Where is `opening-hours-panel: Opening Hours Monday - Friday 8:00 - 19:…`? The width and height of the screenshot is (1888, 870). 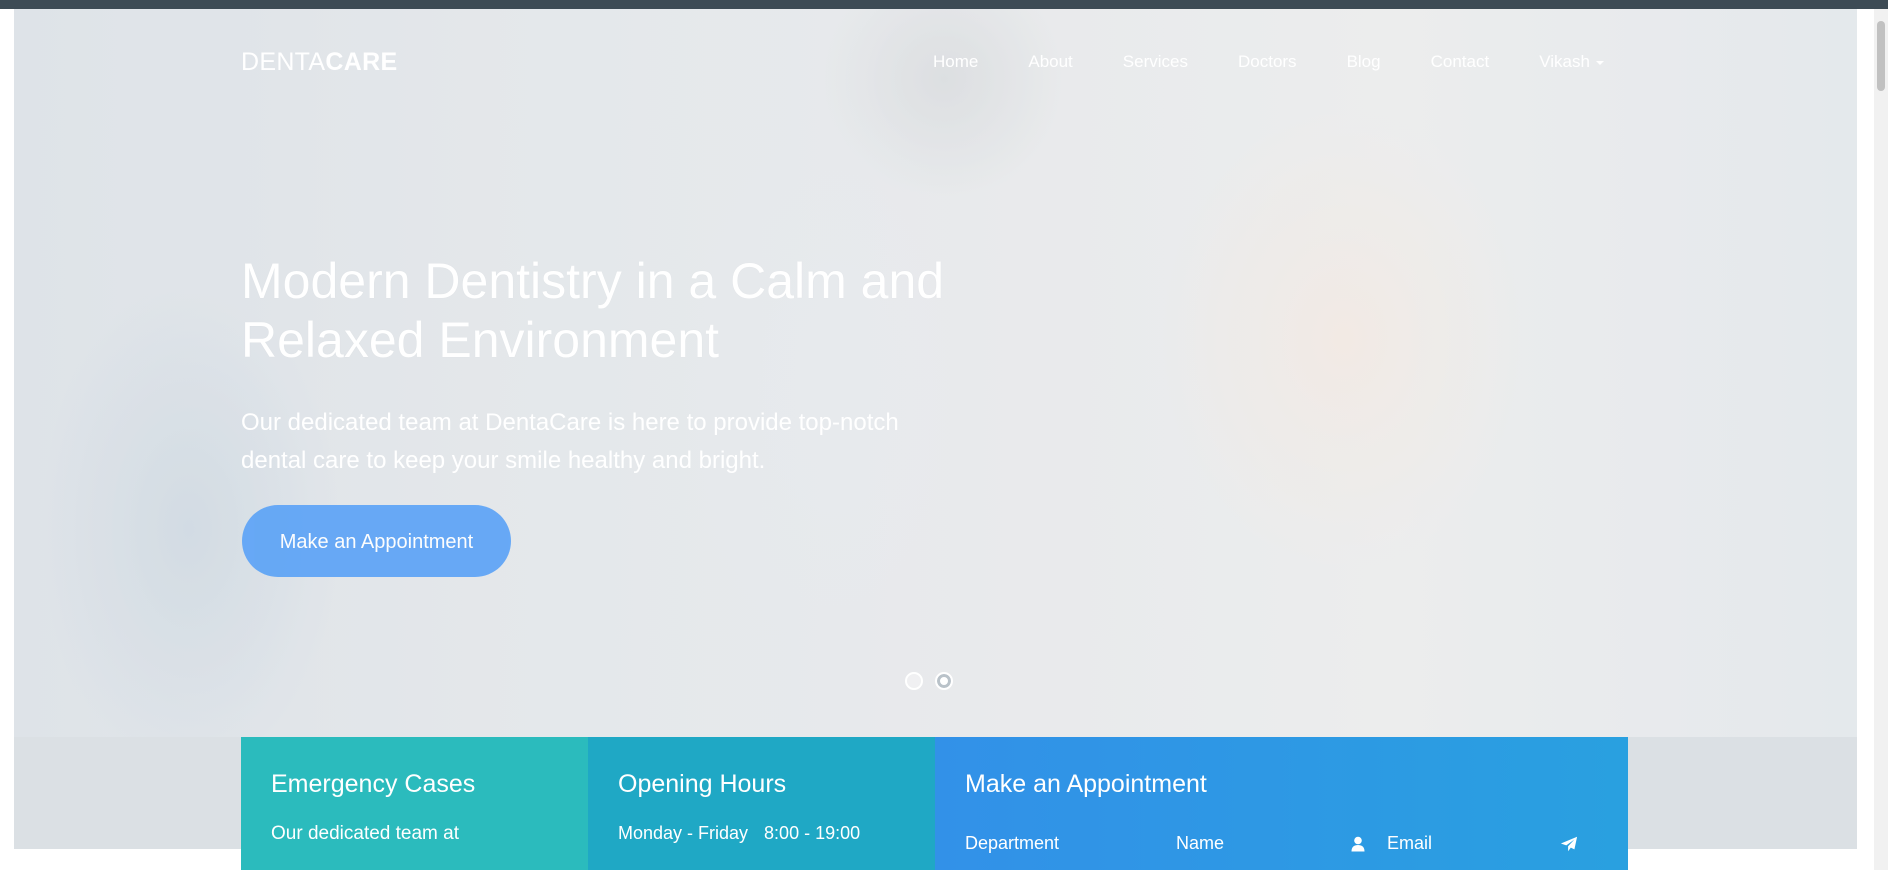 opening-hours-panel: Opening Hours Monday - Friday 8:00 - 19:… is located at coordinates (761, 803).